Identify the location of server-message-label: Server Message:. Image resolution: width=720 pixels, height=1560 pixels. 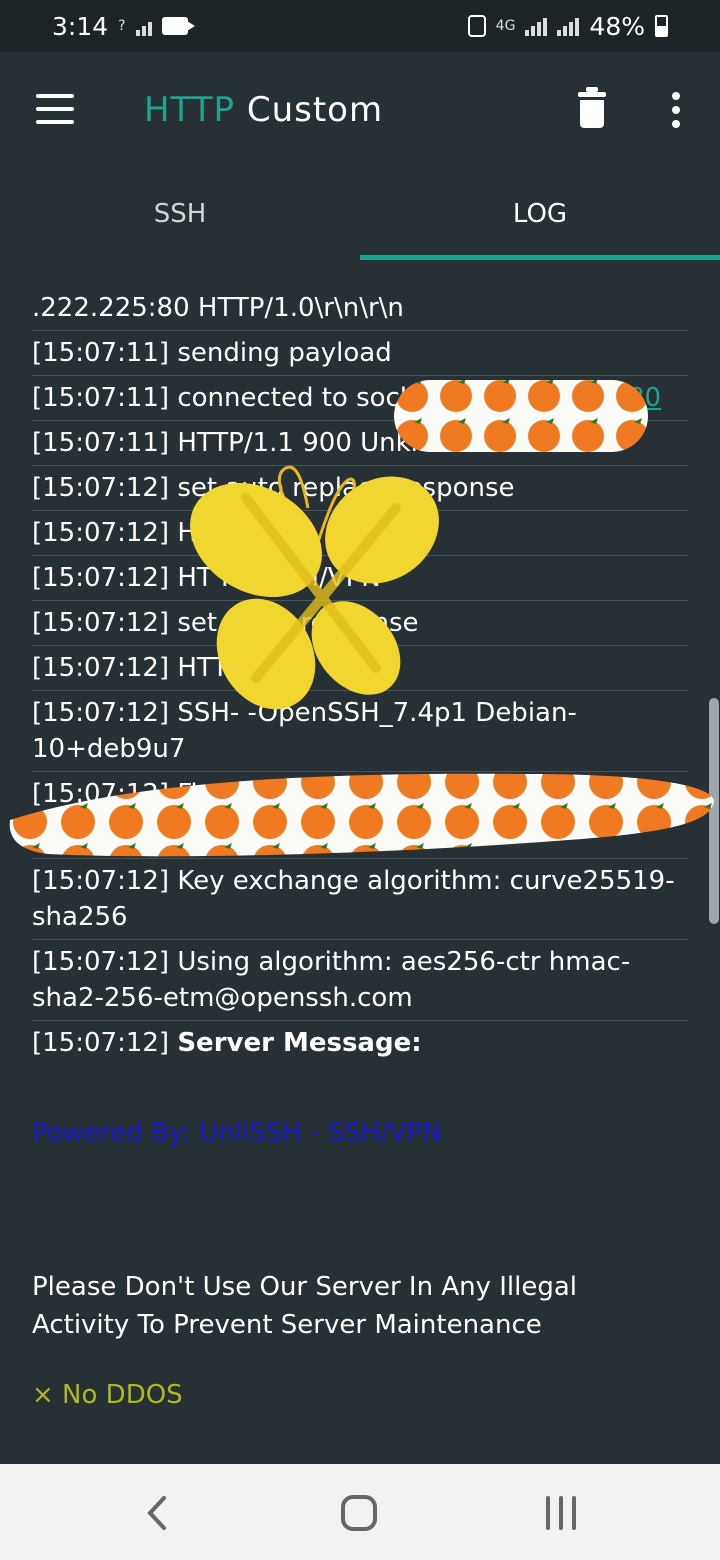
(299, 1043).